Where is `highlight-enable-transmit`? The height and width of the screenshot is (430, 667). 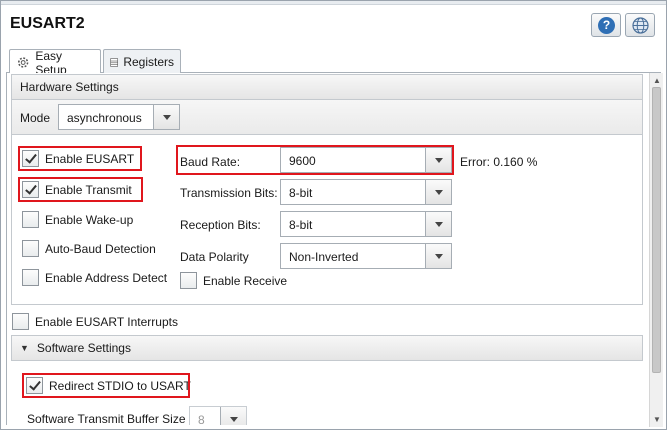 highlight-enable-transmit is located at coordinates (80, 189).